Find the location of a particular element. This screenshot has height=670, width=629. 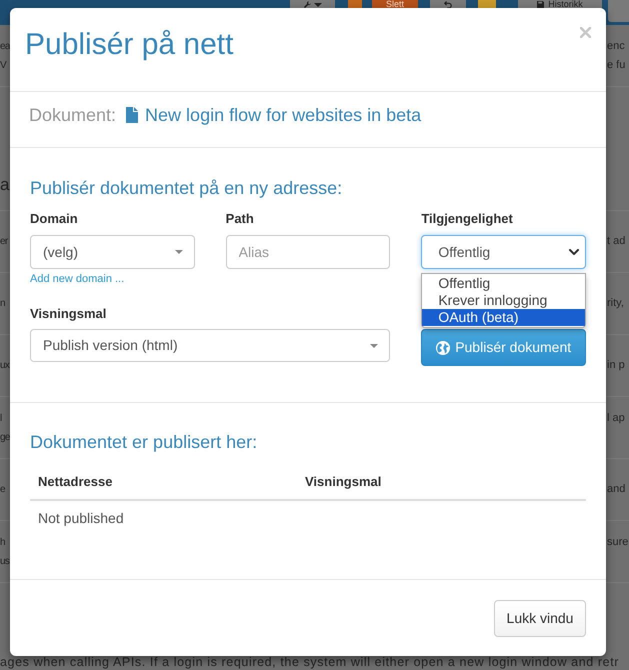

background-text: ages when calling APIs. If a login is required, the system will either open a new login window and retr is located at coordinates (310, 663).